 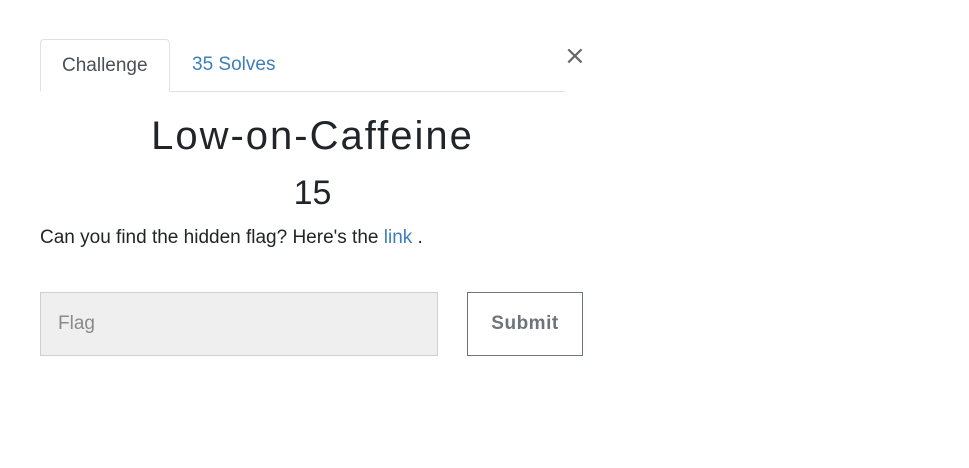 I want to click on challenge-title: Low-on-Caffeine, so click(x=312, y=136).